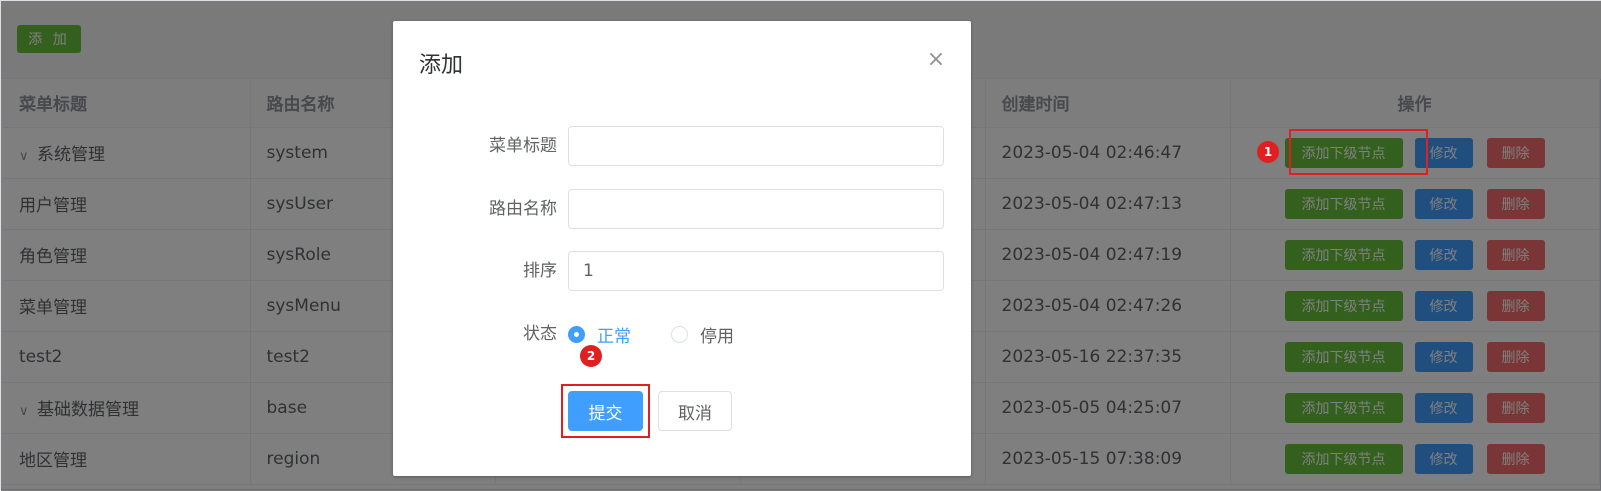 This screenshot has height=491, width=1601. Describe the element at coordinates (523, 146) in the screenshot. I see `title-label: 菜单标题` at that location.